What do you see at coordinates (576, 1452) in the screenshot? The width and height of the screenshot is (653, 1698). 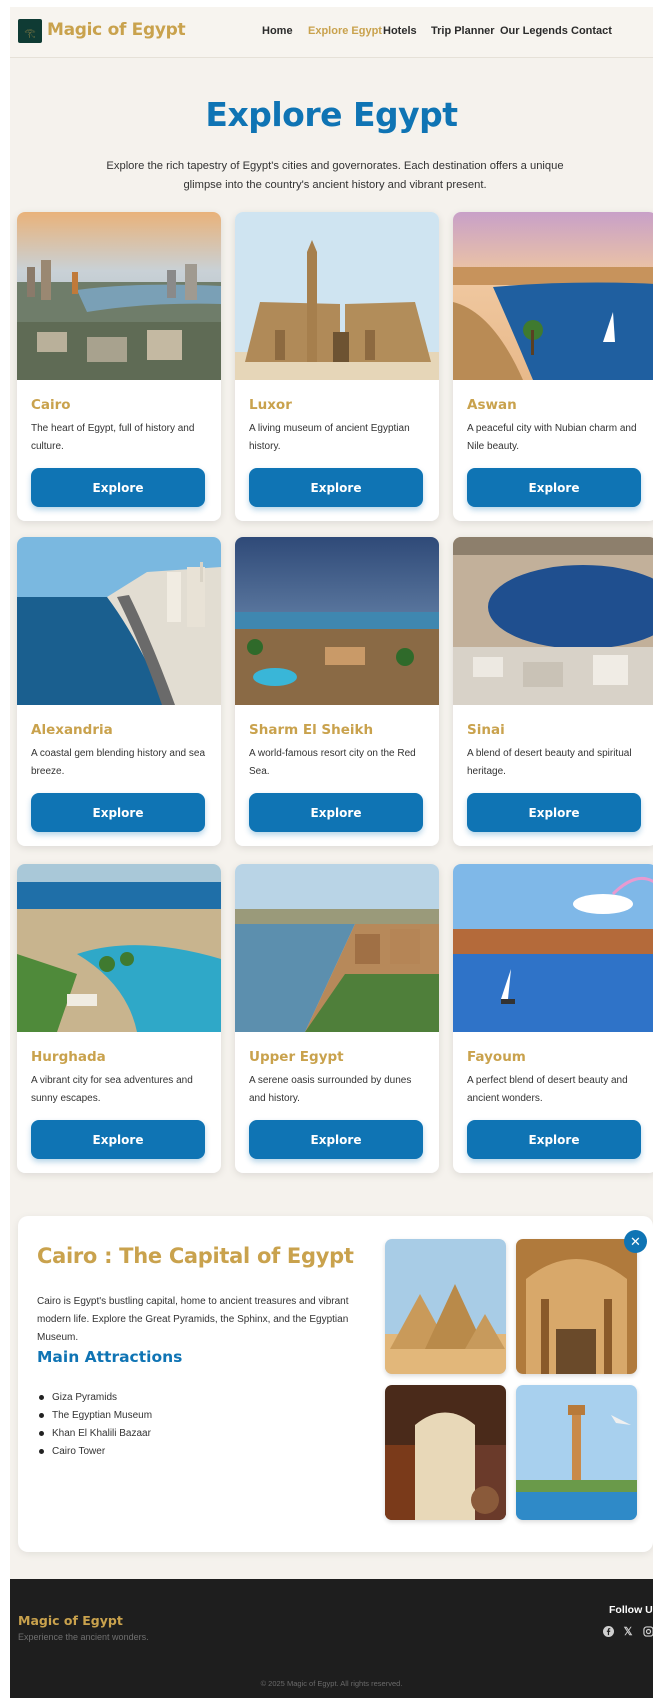 I see `gallery-image-cairo-tower` at bounding box center [576, 1452].